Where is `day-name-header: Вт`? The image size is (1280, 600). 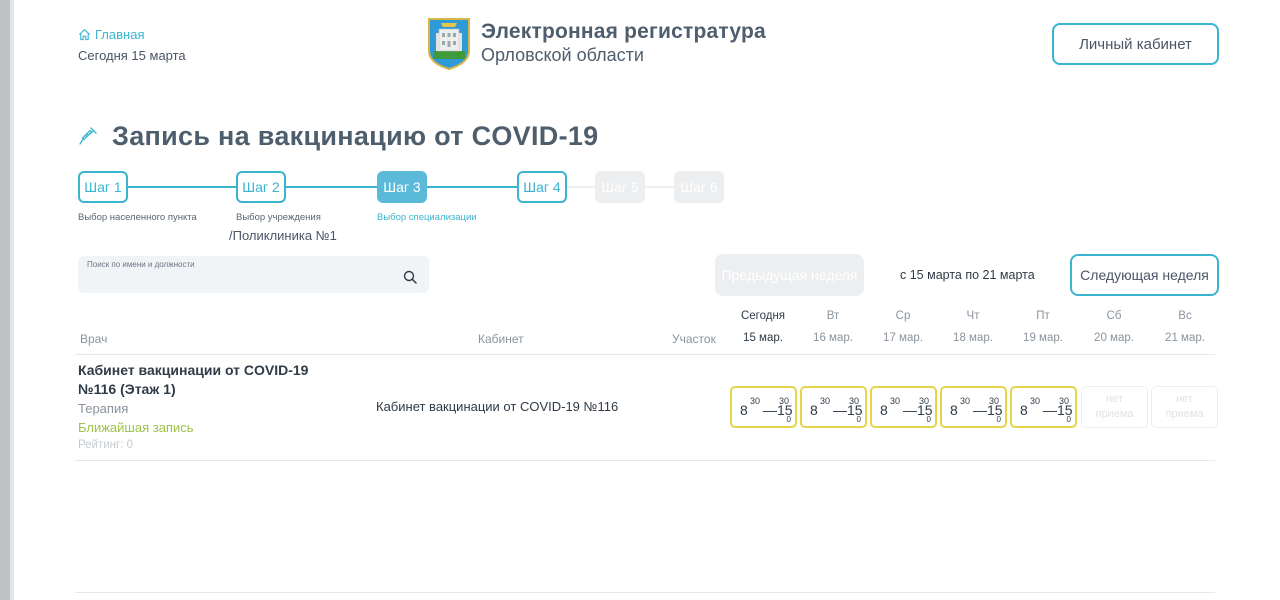
day-name-header: Вт is located at coordinates (833, 316).